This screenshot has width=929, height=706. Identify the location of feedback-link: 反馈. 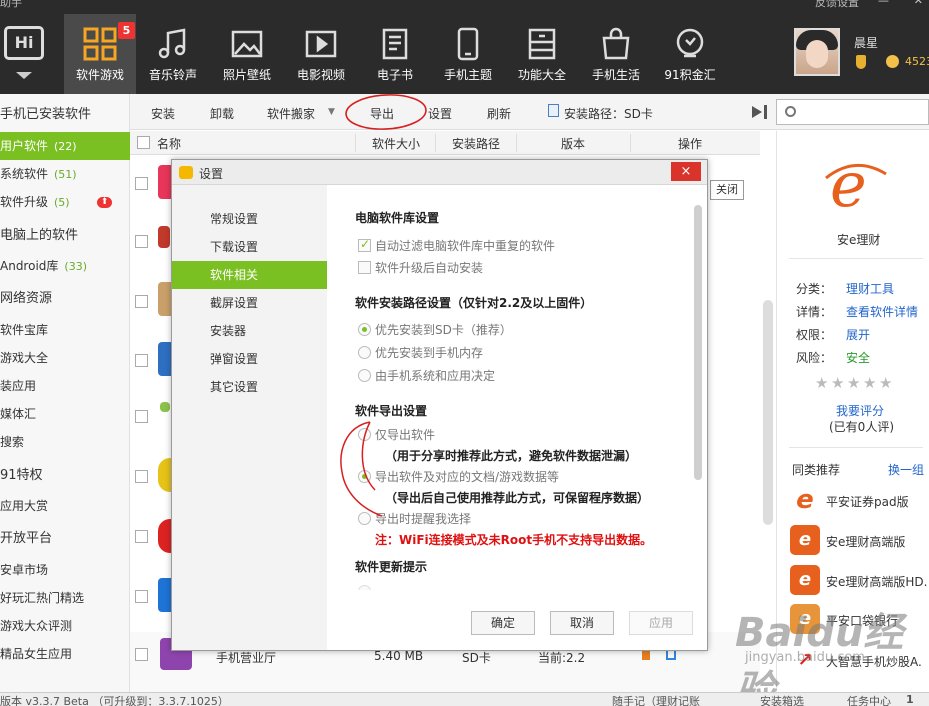
(826, 4).